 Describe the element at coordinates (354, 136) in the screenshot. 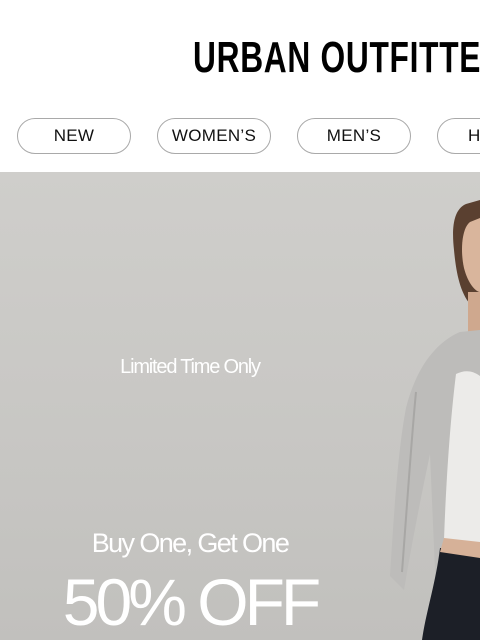

I see `nav-pill-mens: MEN’S` at that location.